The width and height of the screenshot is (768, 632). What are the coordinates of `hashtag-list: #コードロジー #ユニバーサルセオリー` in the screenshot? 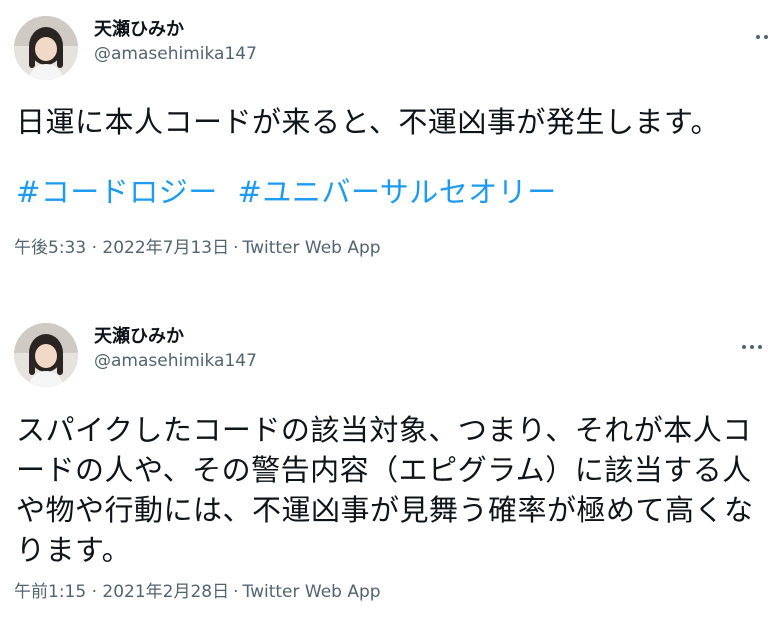 It's located at (286, 192).